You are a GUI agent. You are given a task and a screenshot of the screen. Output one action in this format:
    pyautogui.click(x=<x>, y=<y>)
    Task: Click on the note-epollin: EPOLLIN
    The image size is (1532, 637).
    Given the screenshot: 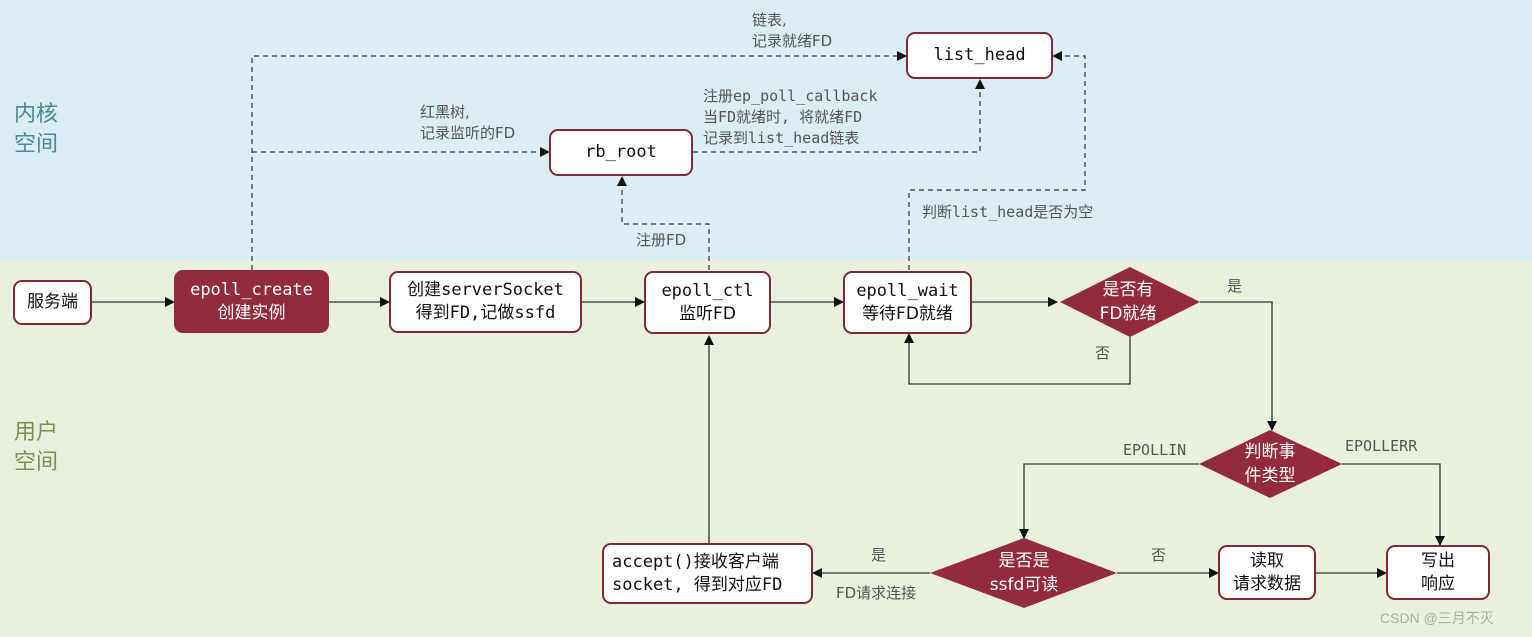 What is the action you would take?
    pyautogui.click(x=1155, y=450)
    